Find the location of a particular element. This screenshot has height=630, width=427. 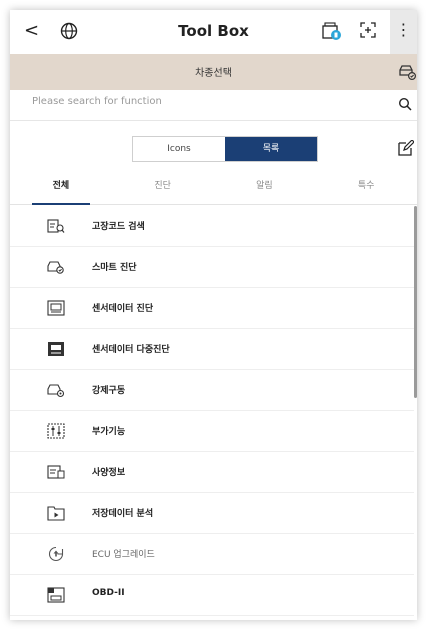

specification-icon is located at coordinates (56, 472).